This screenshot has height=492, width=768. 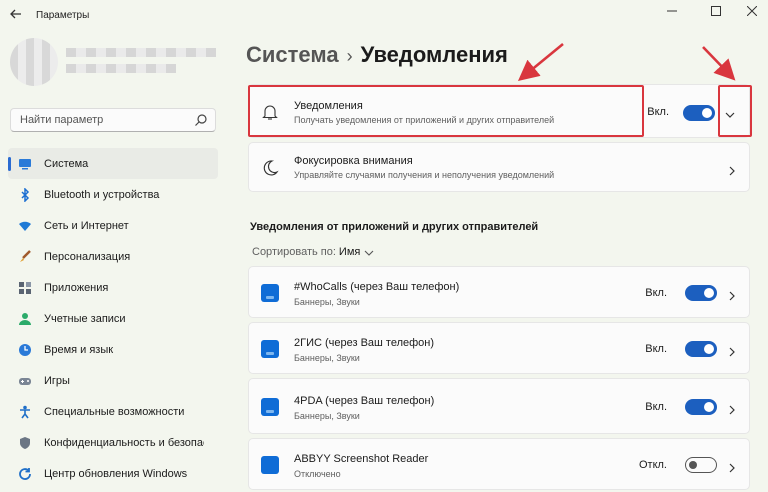 I want to click on person-icon, so click(x=25, y=319).